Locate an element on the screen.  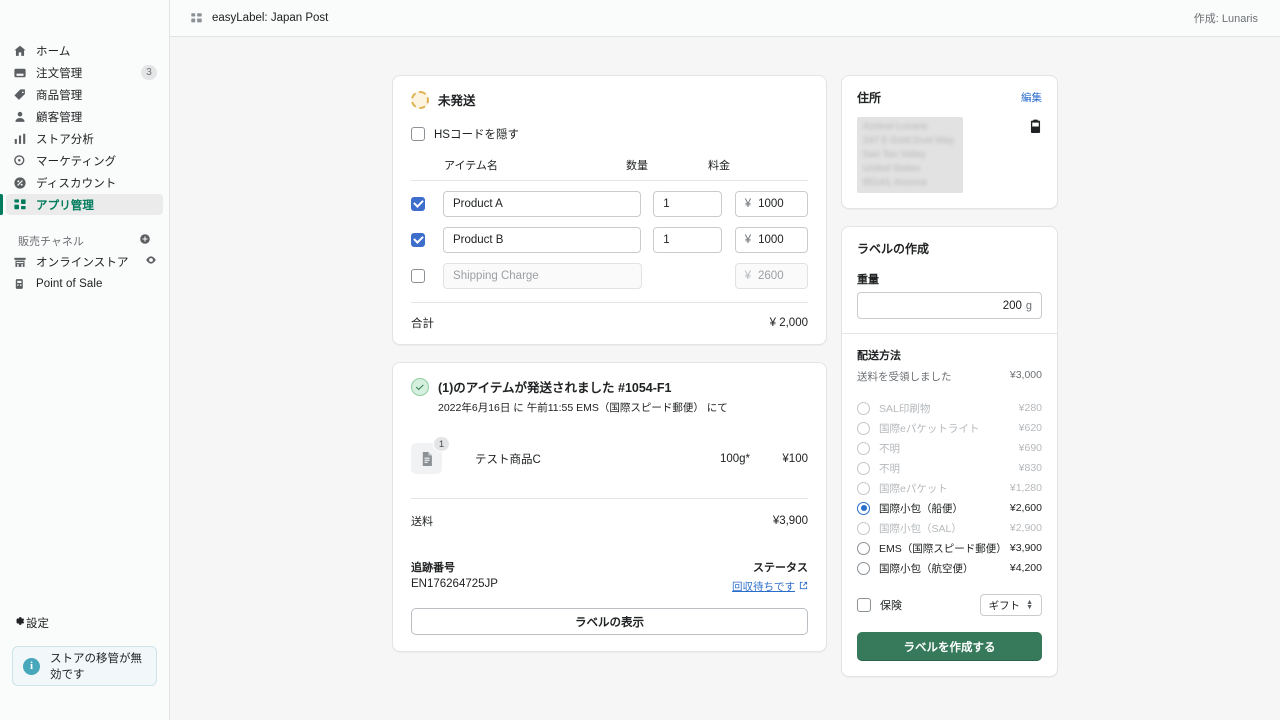
view-label-button: ラベルの表示 is located at coordinates (609, 621).